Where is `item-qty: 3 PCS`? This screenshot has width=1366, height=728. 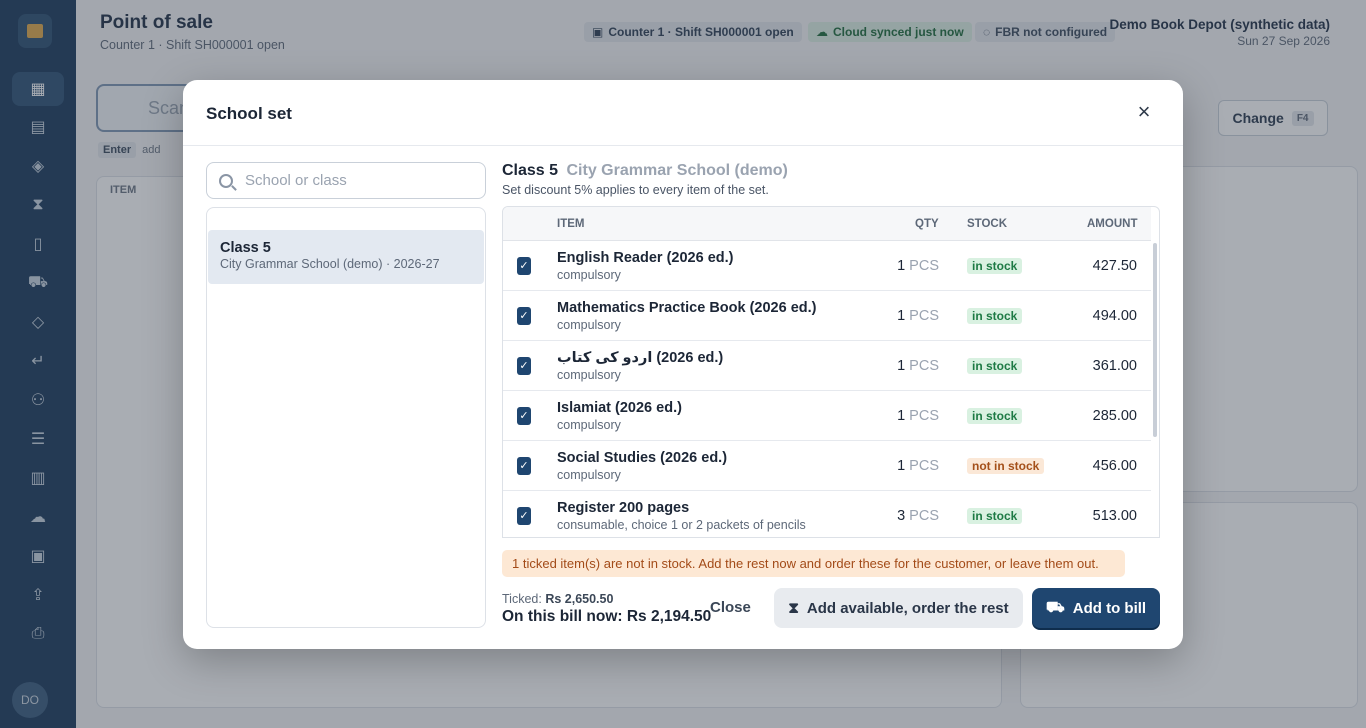 item-qty: 3 PCS is located at coordinates (918, 516).